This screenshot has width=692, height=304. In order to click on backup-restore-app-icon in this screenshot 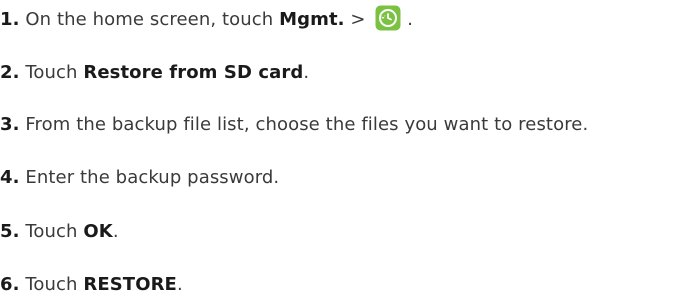, I will do `click(388, 18)`.